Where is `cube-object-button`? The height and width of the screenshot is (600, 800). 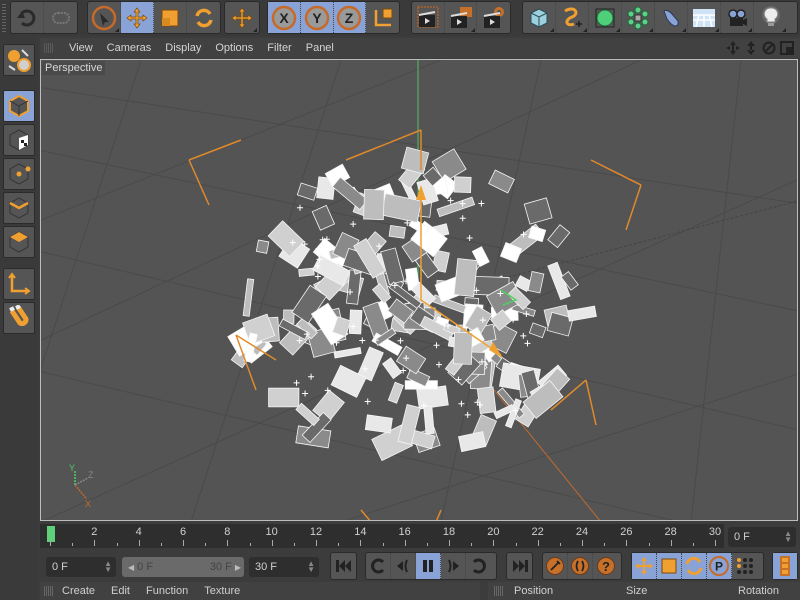 cube-object-button is located at coordinates (539, 17).